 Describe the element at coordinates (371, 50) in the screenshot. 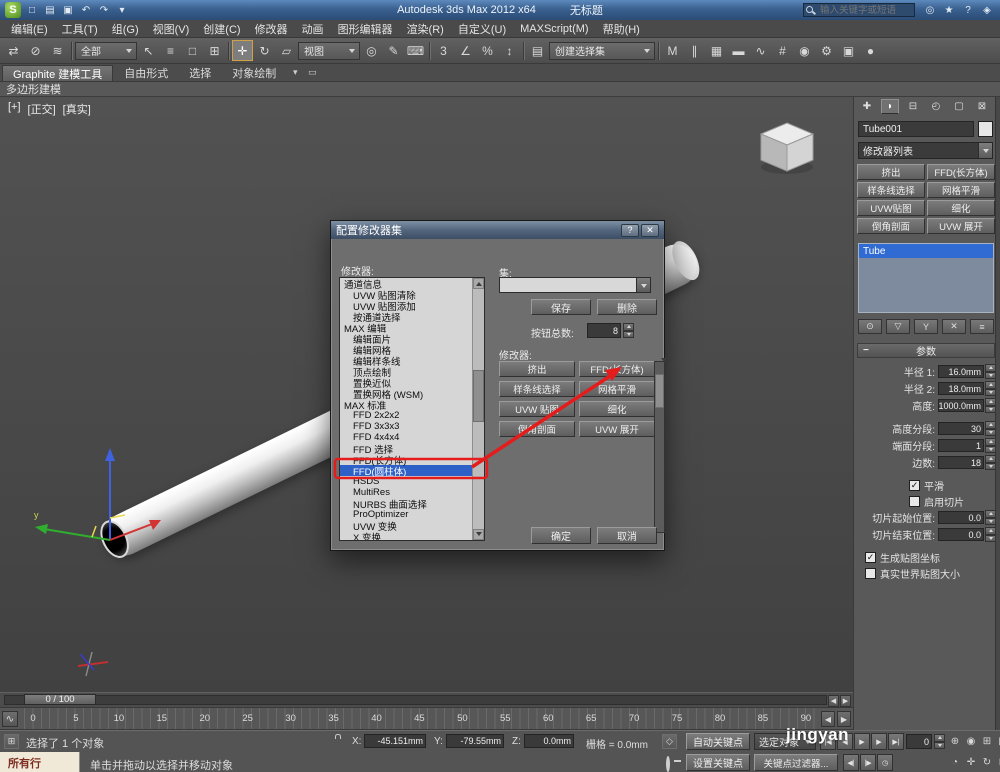

I see `use-pivot-center-icon: ◎` at that location.